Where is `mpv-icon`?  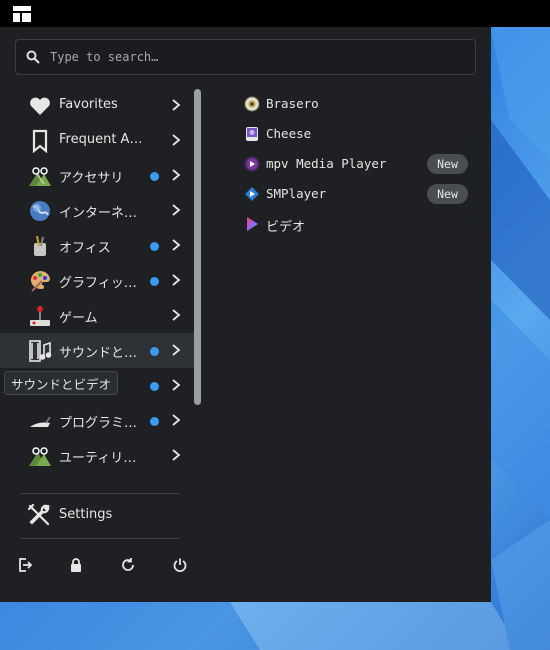 mpv-icon is located at coordinates (252, 164).